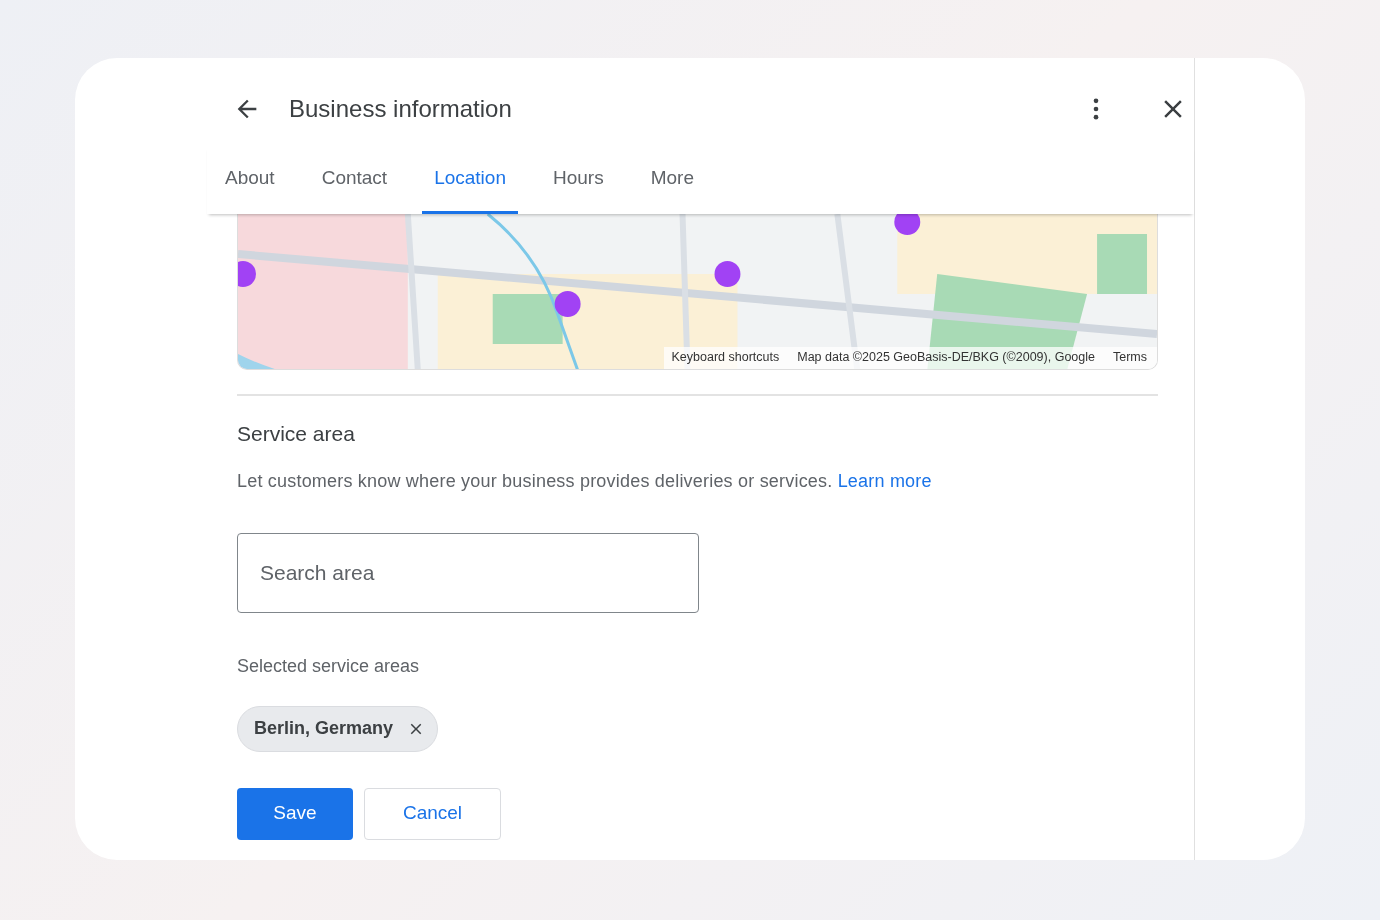 The width and height of the screenshot is (1380, 920). Describe the element at coordinates (338, 728) in the screenshot. I see `area-chip: Berlin, Germany` at that location.